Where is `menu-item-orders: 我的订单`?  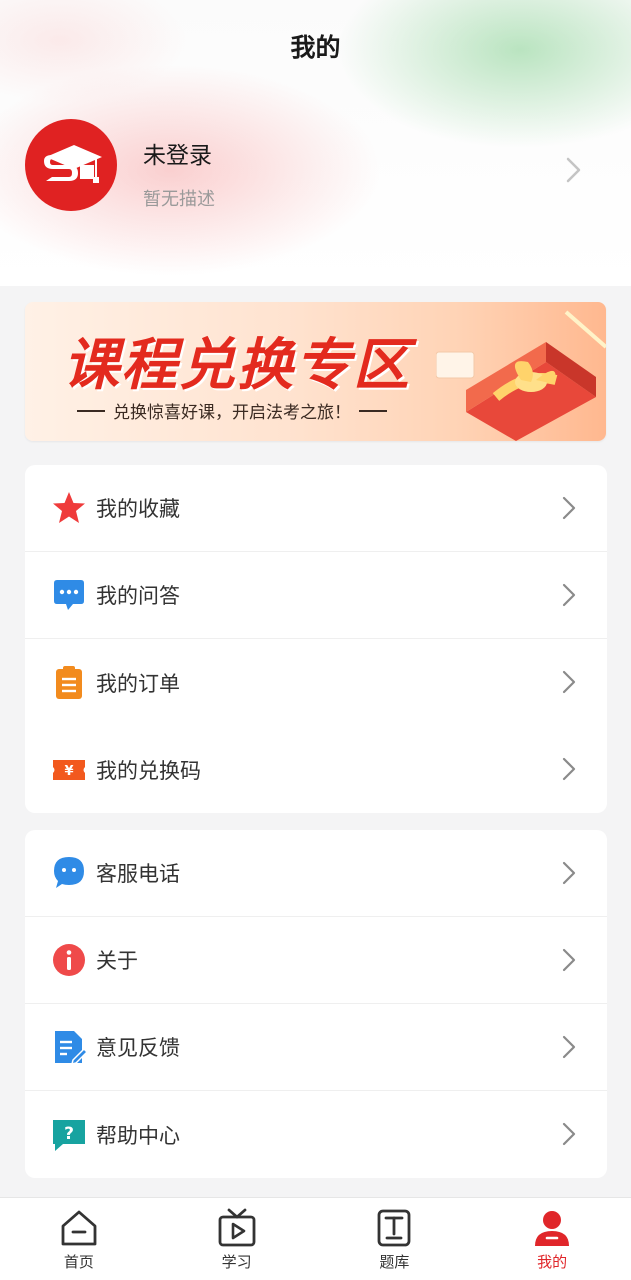
menu-item-orders: 我的订单 is located at coordinates (316, 682).